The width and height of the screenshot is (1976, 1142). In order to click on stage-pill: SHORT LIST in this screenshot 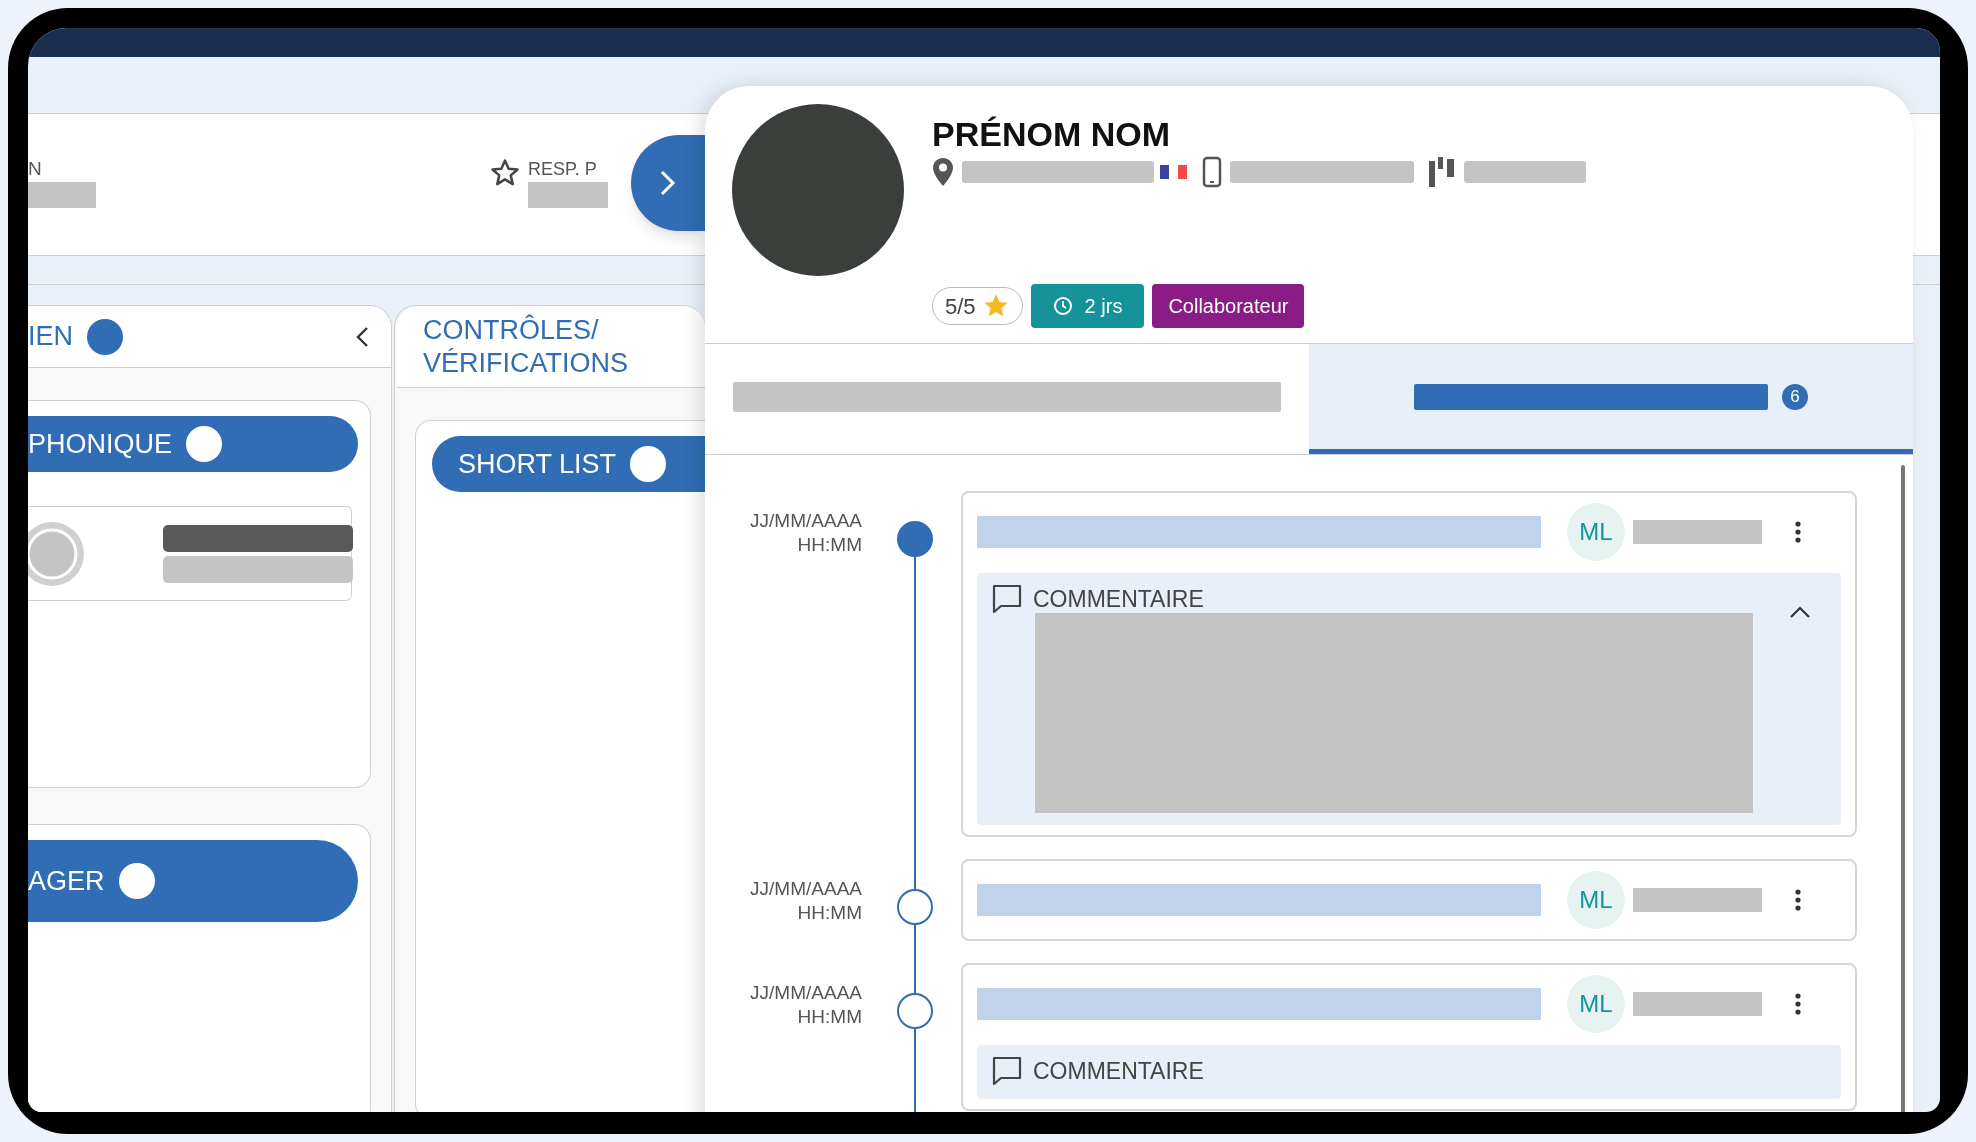, I will do `click(568, 464)`.